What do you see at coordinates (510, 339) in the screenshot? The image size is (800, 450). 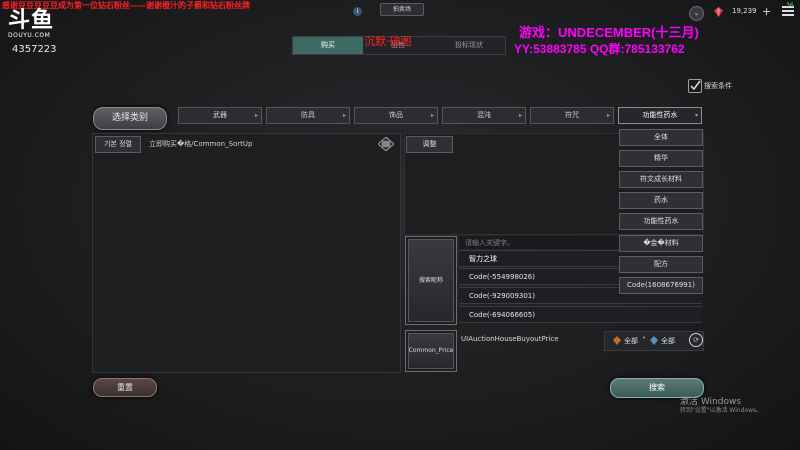 I see `buyout-price-label: UIAuctionHouseBuyoutPrice` at bounding box center [510, 339].